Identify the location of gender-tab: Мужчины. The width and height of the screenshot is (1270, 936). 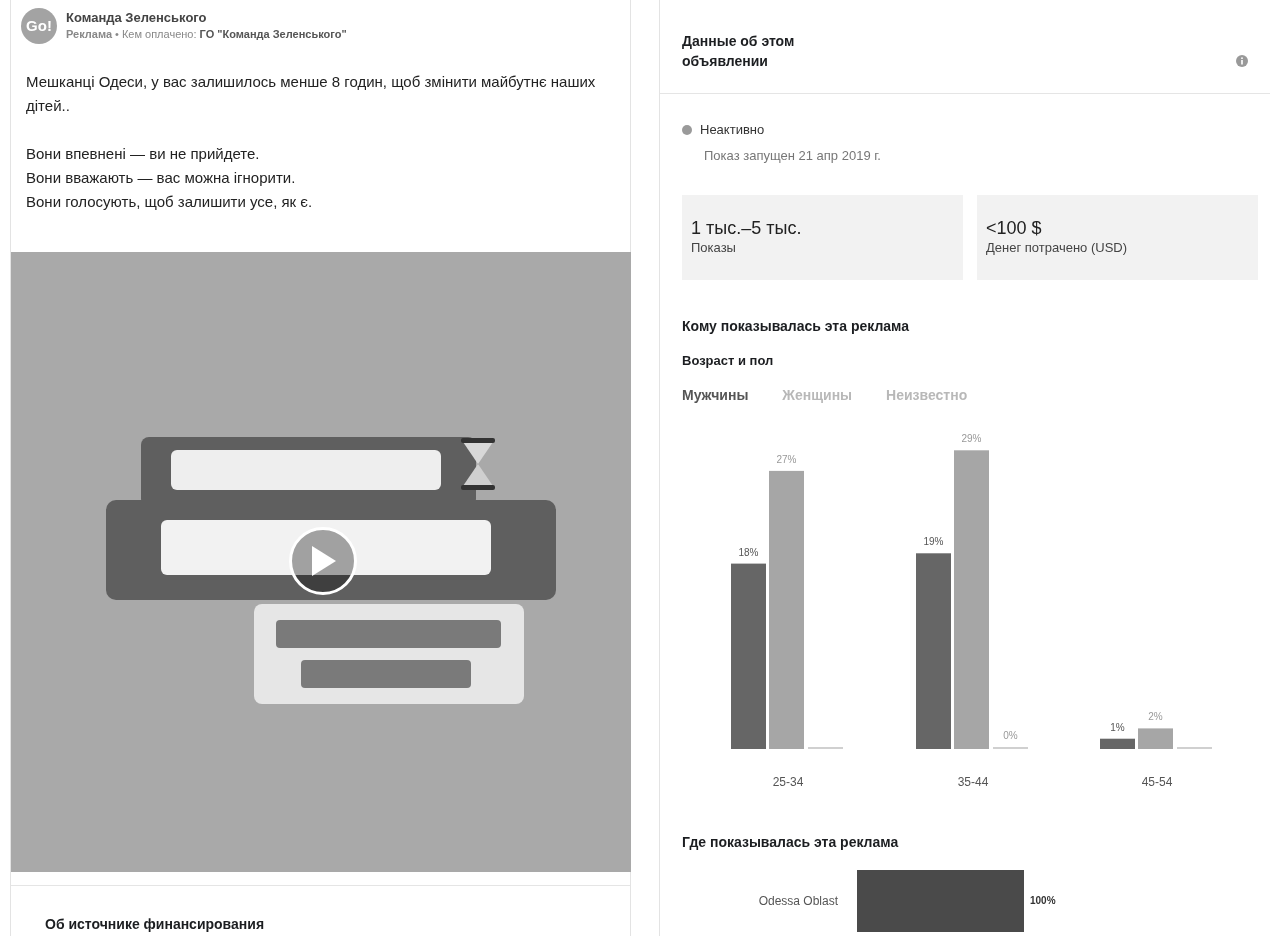
(715, 395).